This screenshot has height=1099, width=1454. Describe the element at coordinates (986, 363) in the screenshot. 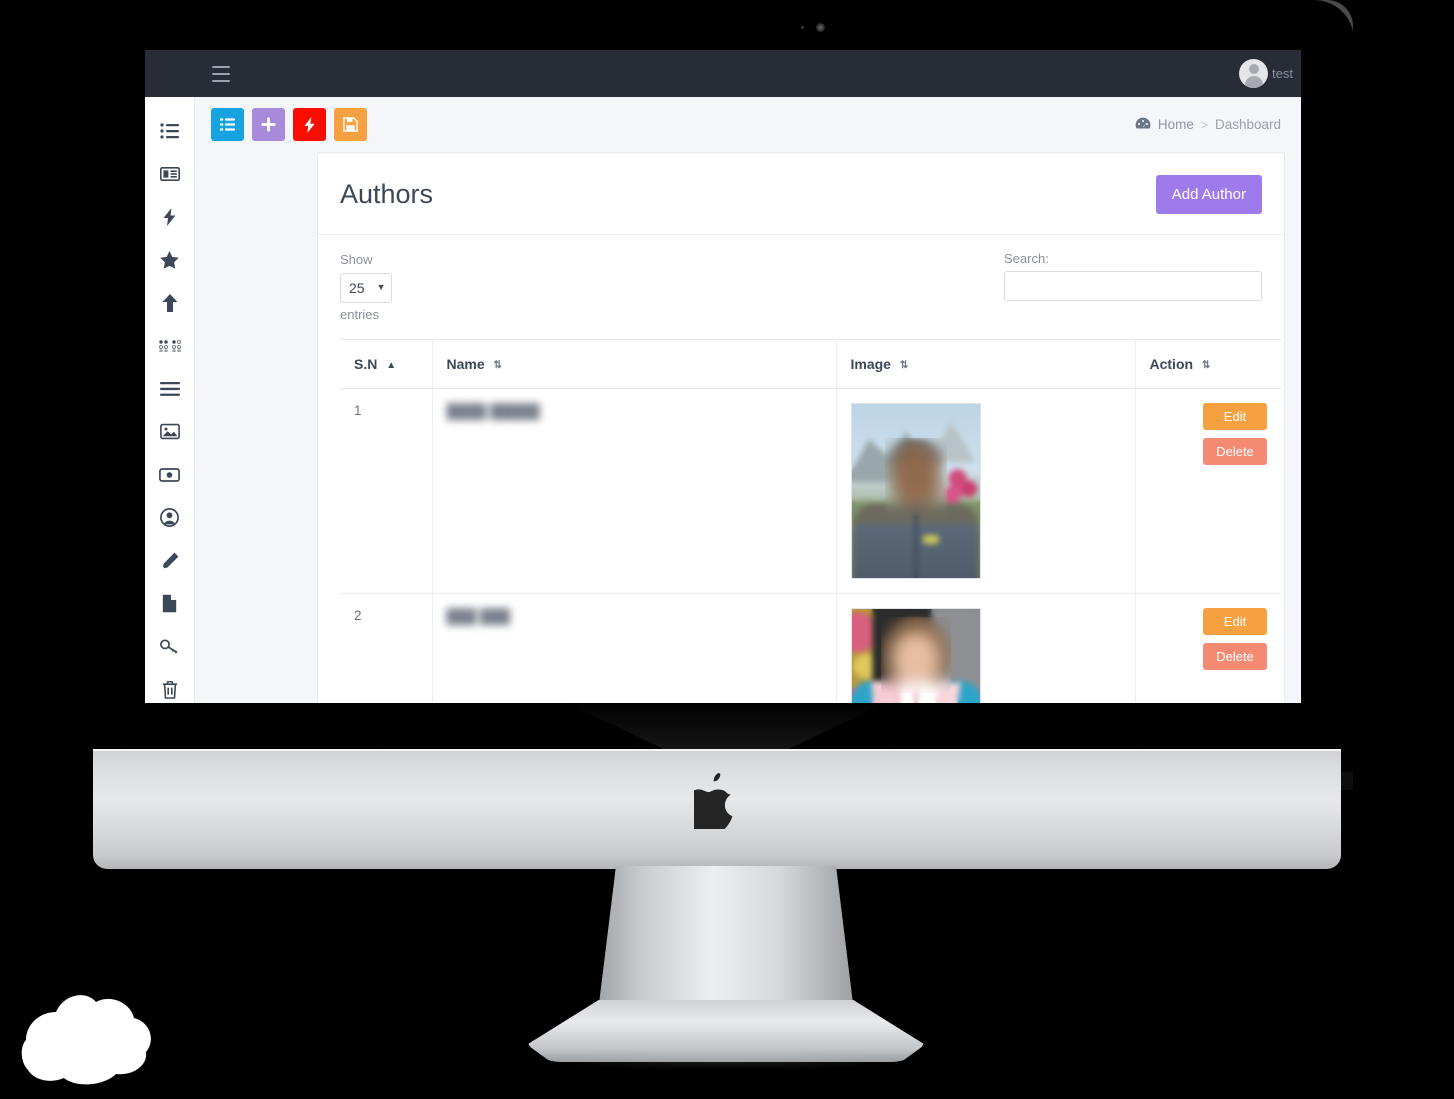

I see `column-header-image: Image ⇅` at that location.